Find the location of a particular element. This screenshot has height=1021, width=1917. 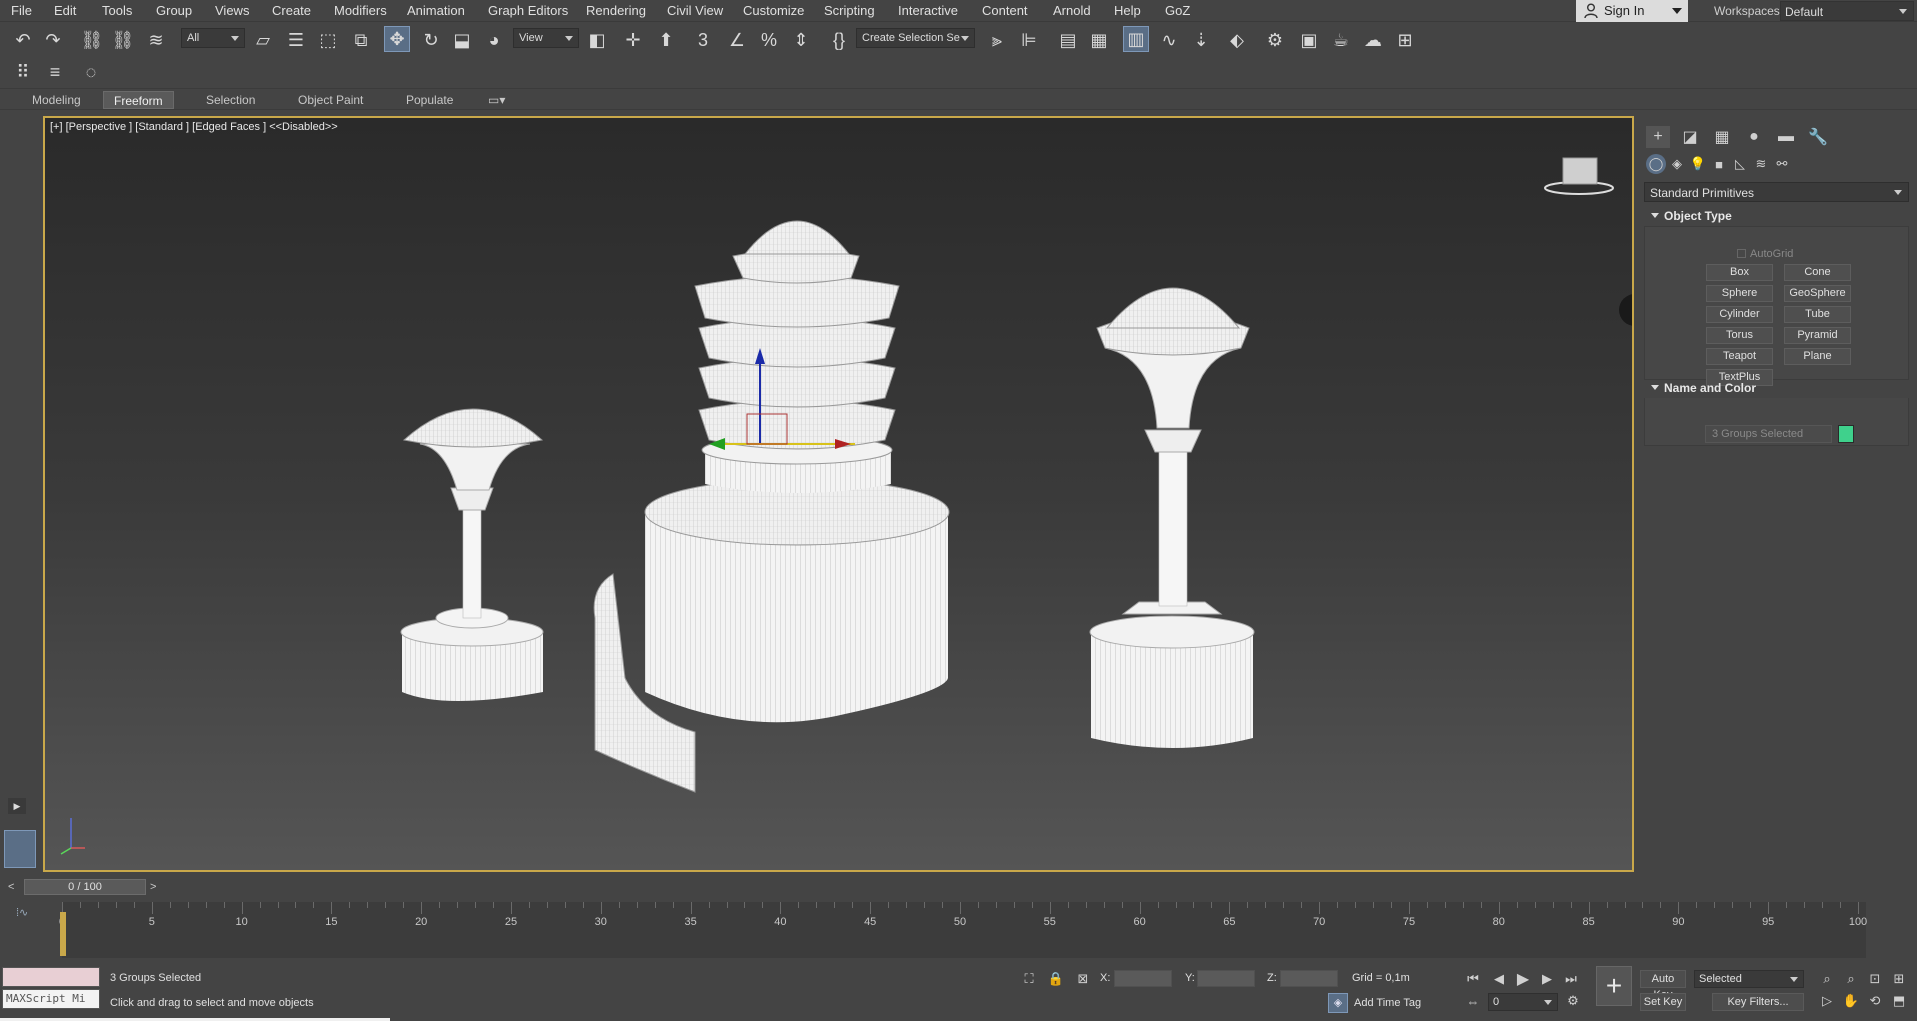

menu-group: Group is located at coordinates (174, 10).